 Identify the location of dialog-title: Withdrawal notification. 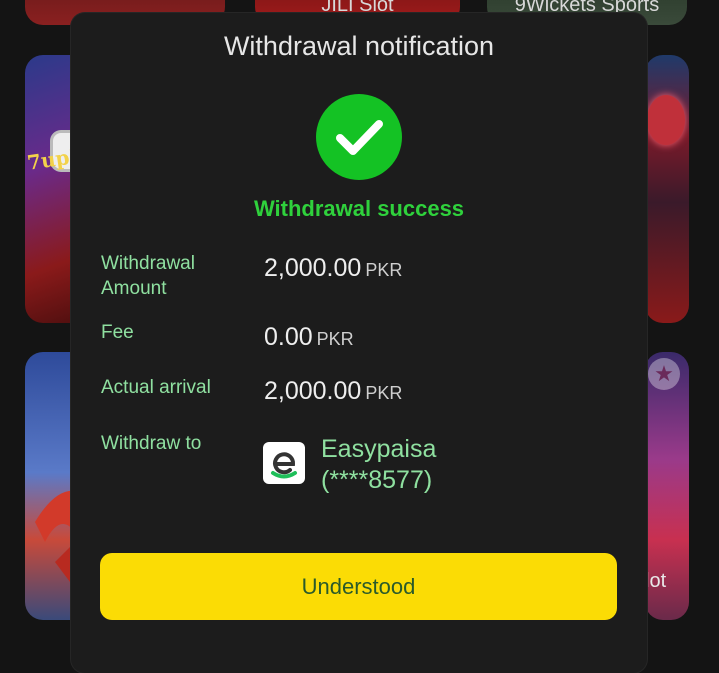
(359, 46).